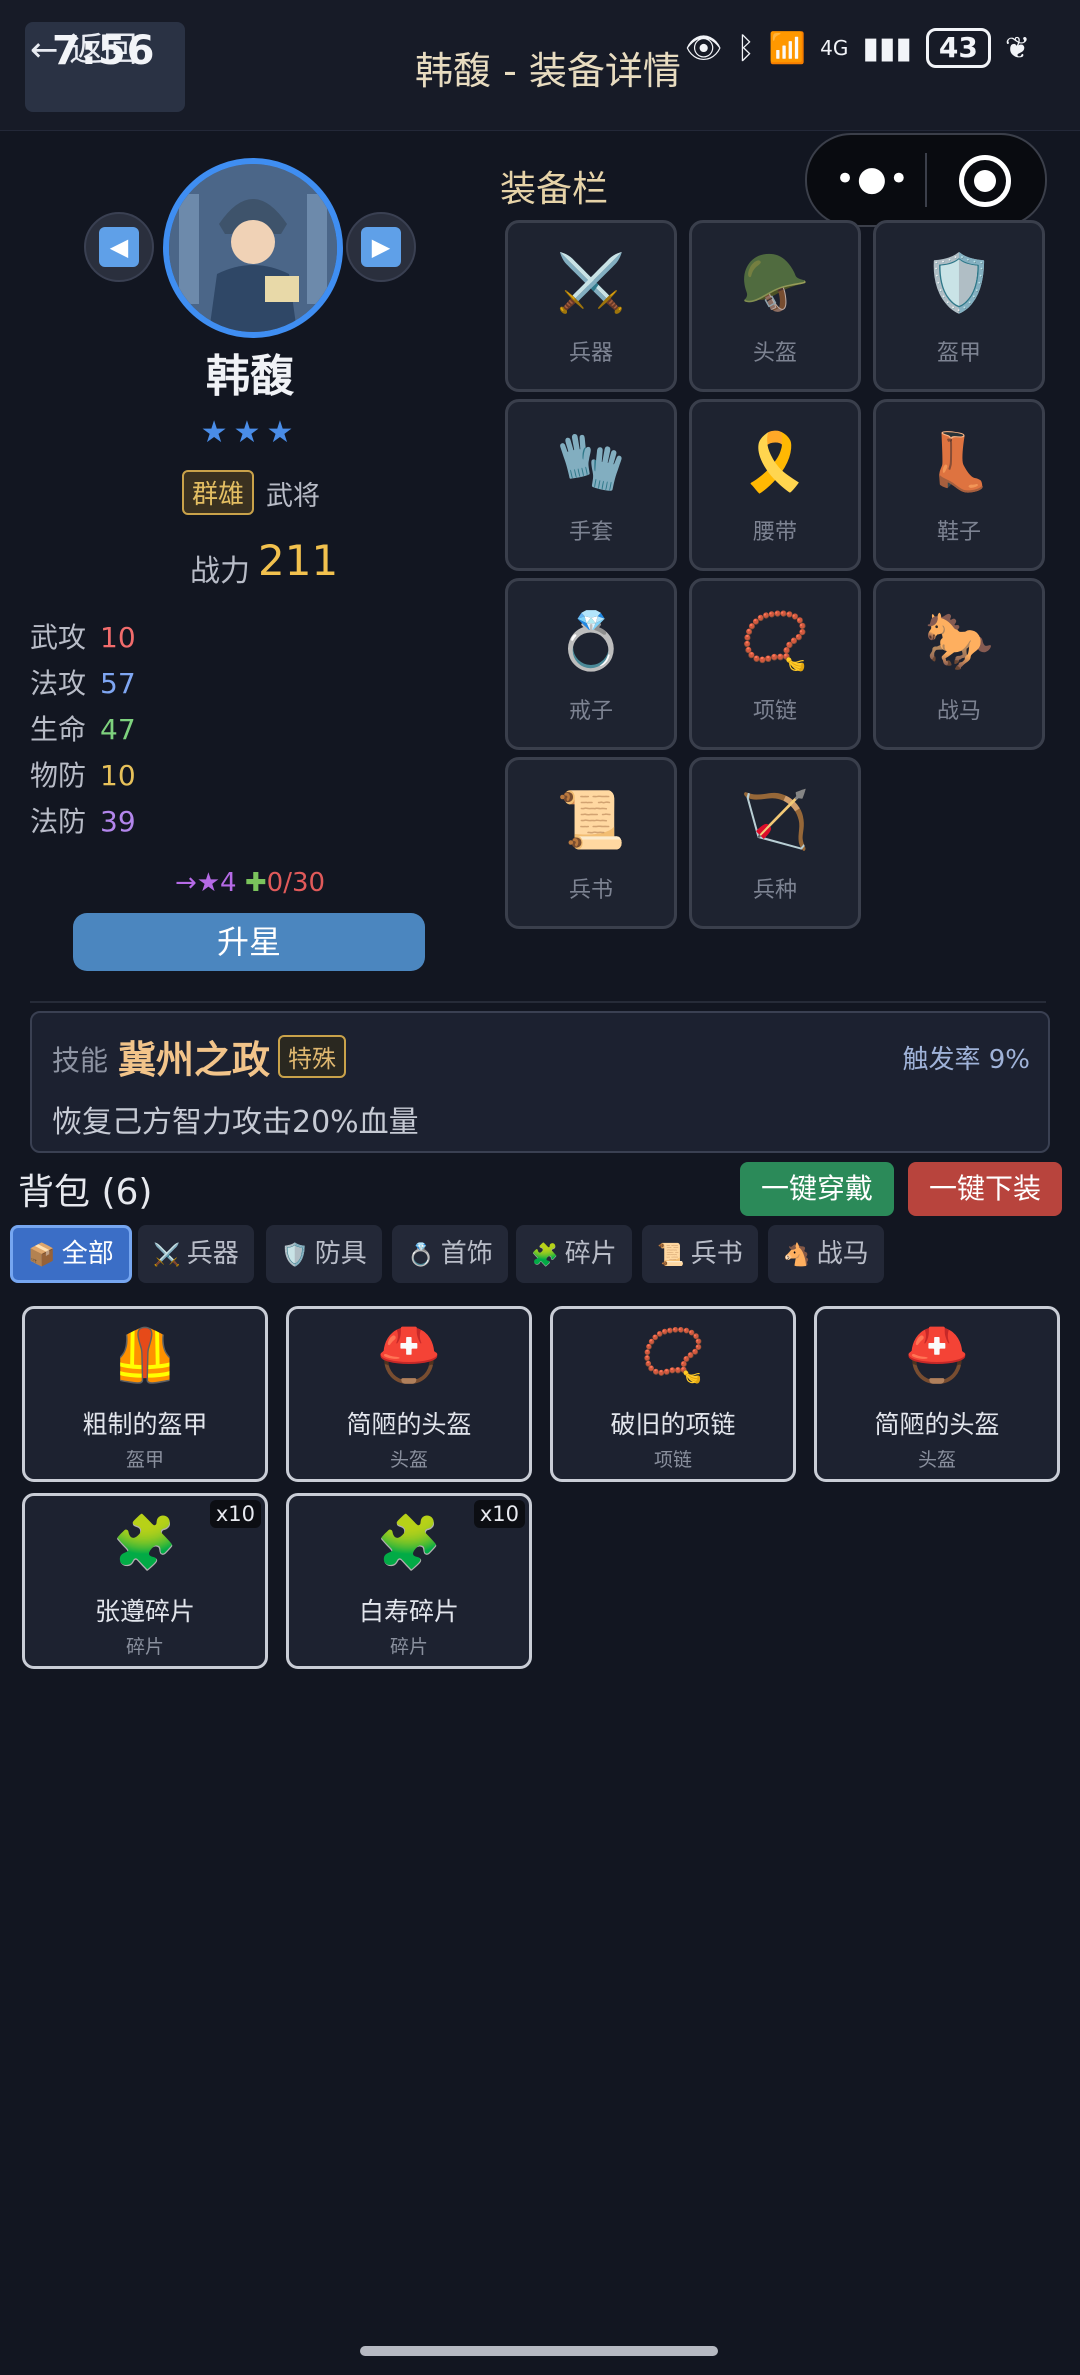 Image resolution: width=1080 pixels, height=2375 pixels. What do you see at coordinates (590, 890) in the screenshot?
I see `slot-label: 兵书` at bounding box center [590, 890].